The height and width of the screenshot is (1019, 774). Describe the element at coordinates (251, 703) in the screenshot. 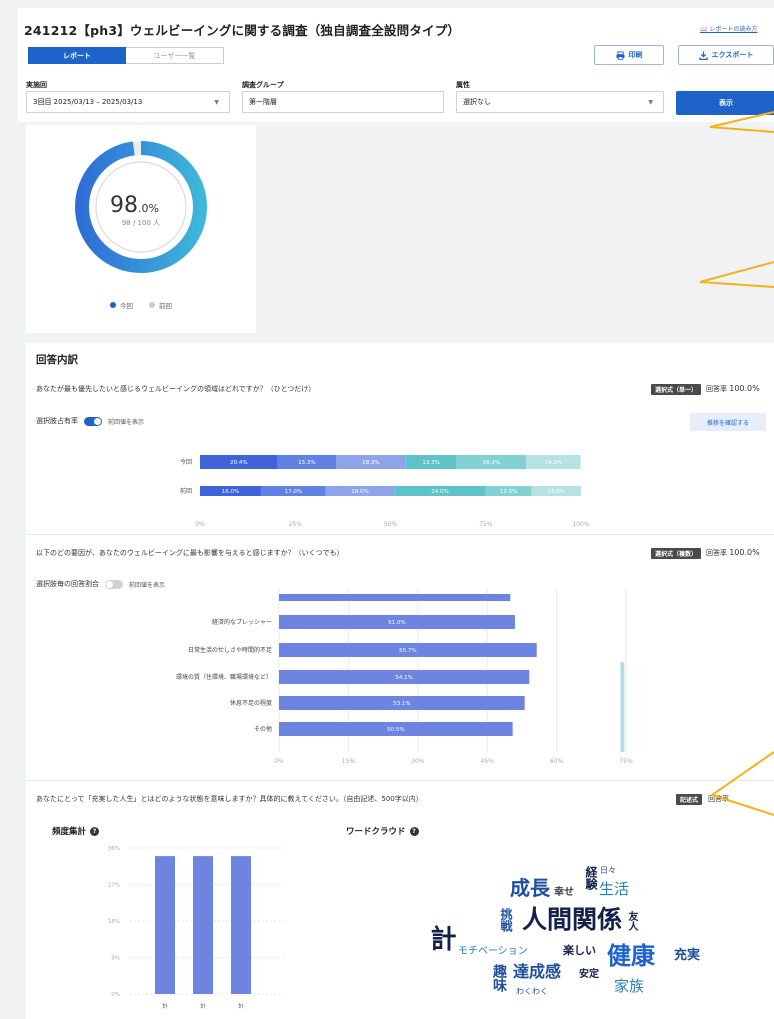

I see `category-label: 休息不足の程度` at that location.